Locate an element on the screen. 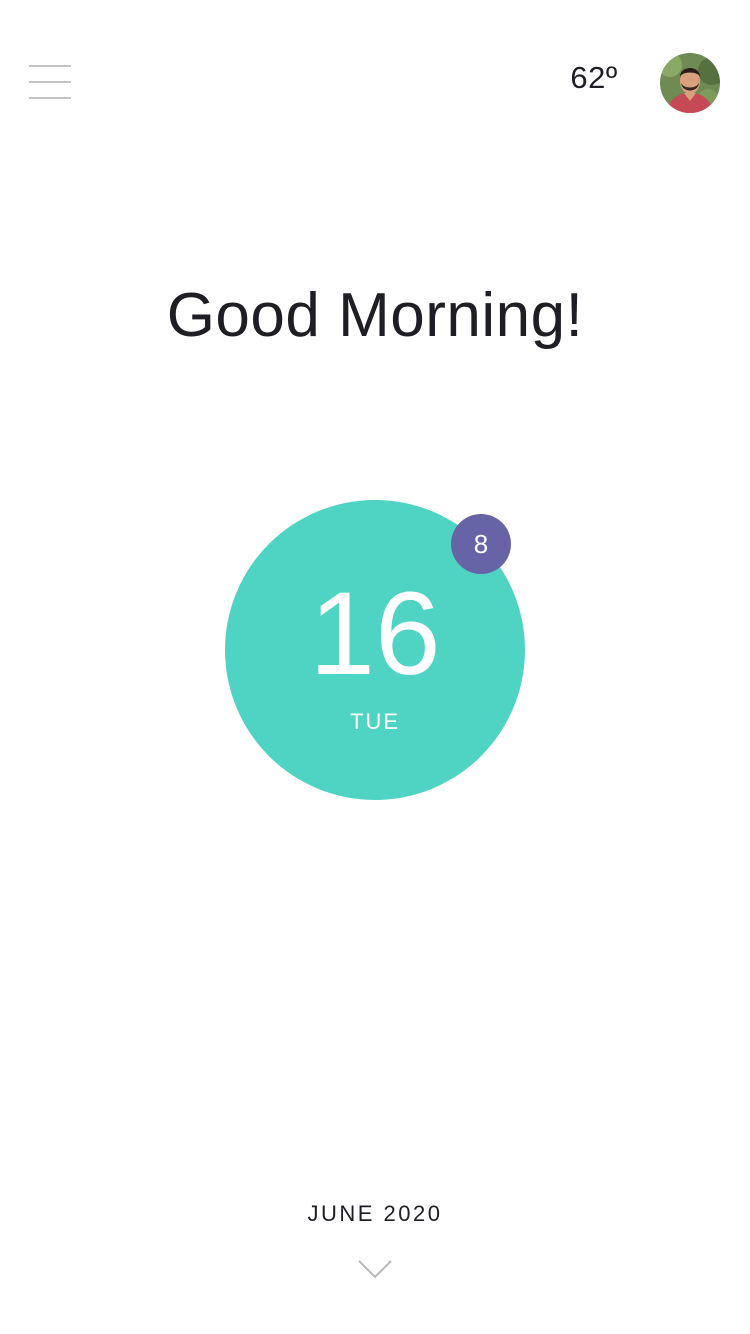 Image resolution: width=750 pixels, height=1334 pixels. day-name: TUE is located at coordinates (375, 721).